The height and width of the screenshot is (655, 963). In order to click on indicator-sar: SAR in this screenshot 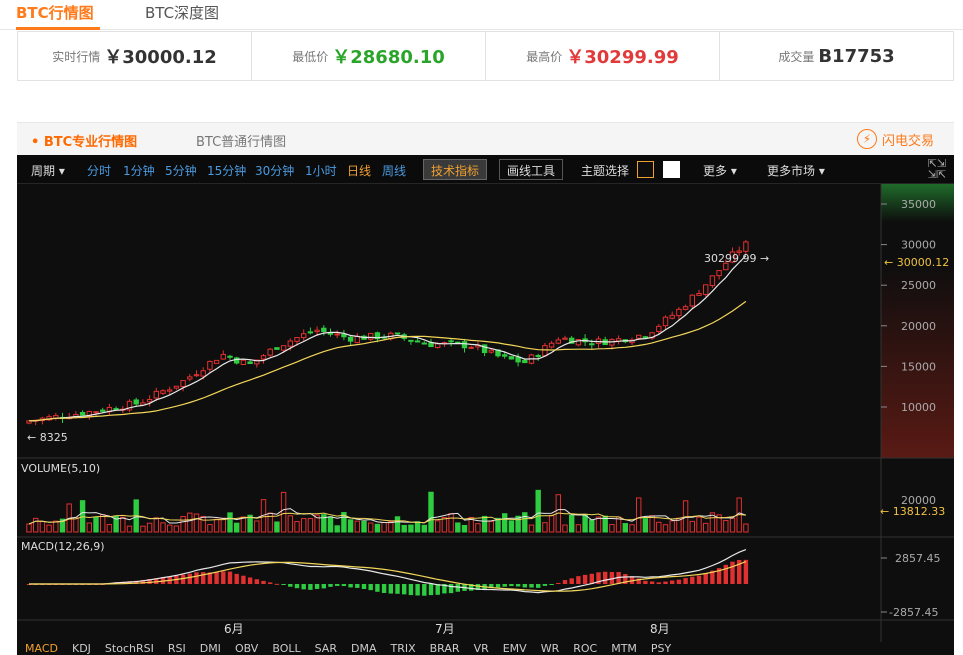, I will do `click(326, 648)`.